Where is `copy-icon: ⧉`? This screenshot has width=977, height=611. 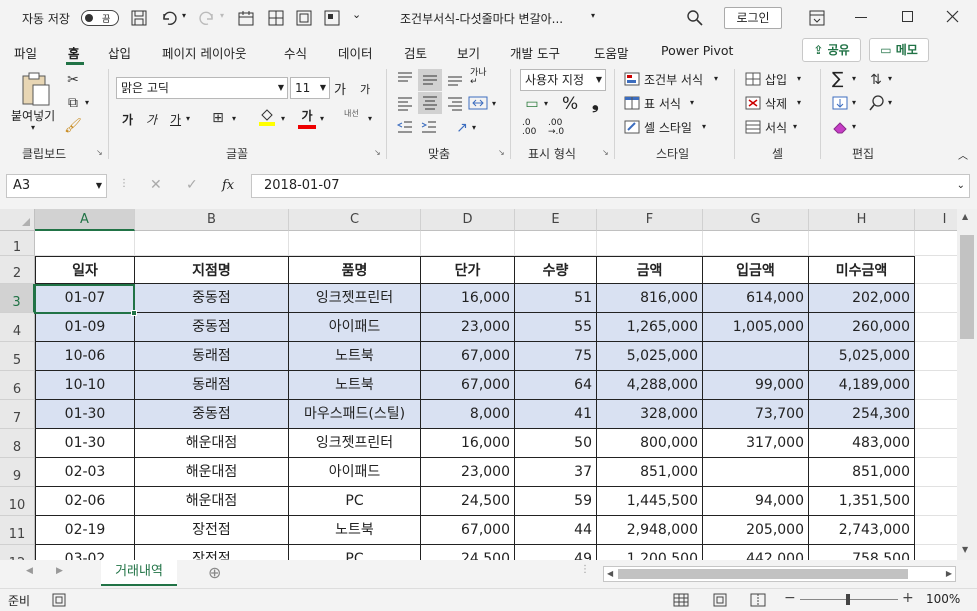
copy-icon: ⧉ is located at coordinates (73, 103).